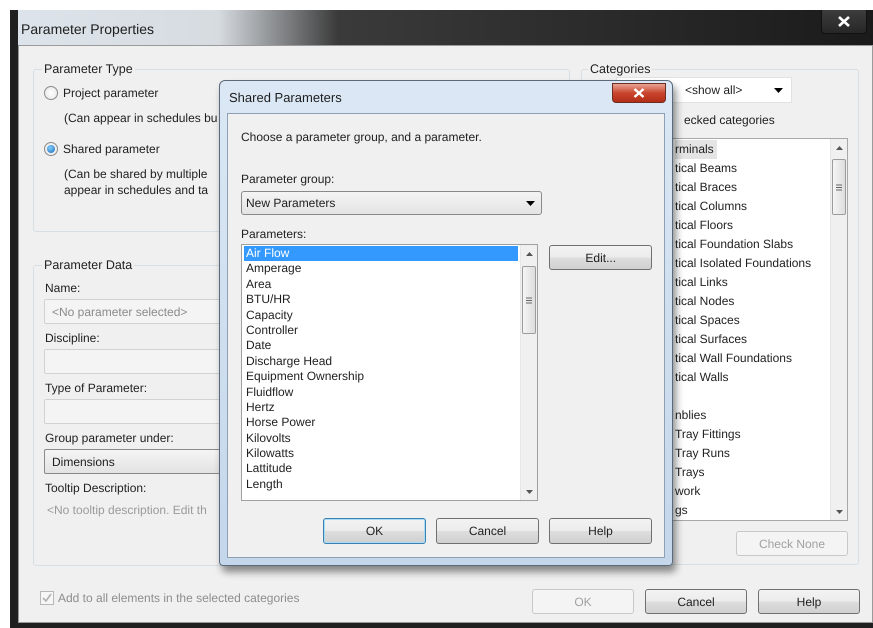  What do you see at coordinates (709, 434) in the screenshot?
I see `list-item: Tray Fittings` at bounding box center [709, 434].